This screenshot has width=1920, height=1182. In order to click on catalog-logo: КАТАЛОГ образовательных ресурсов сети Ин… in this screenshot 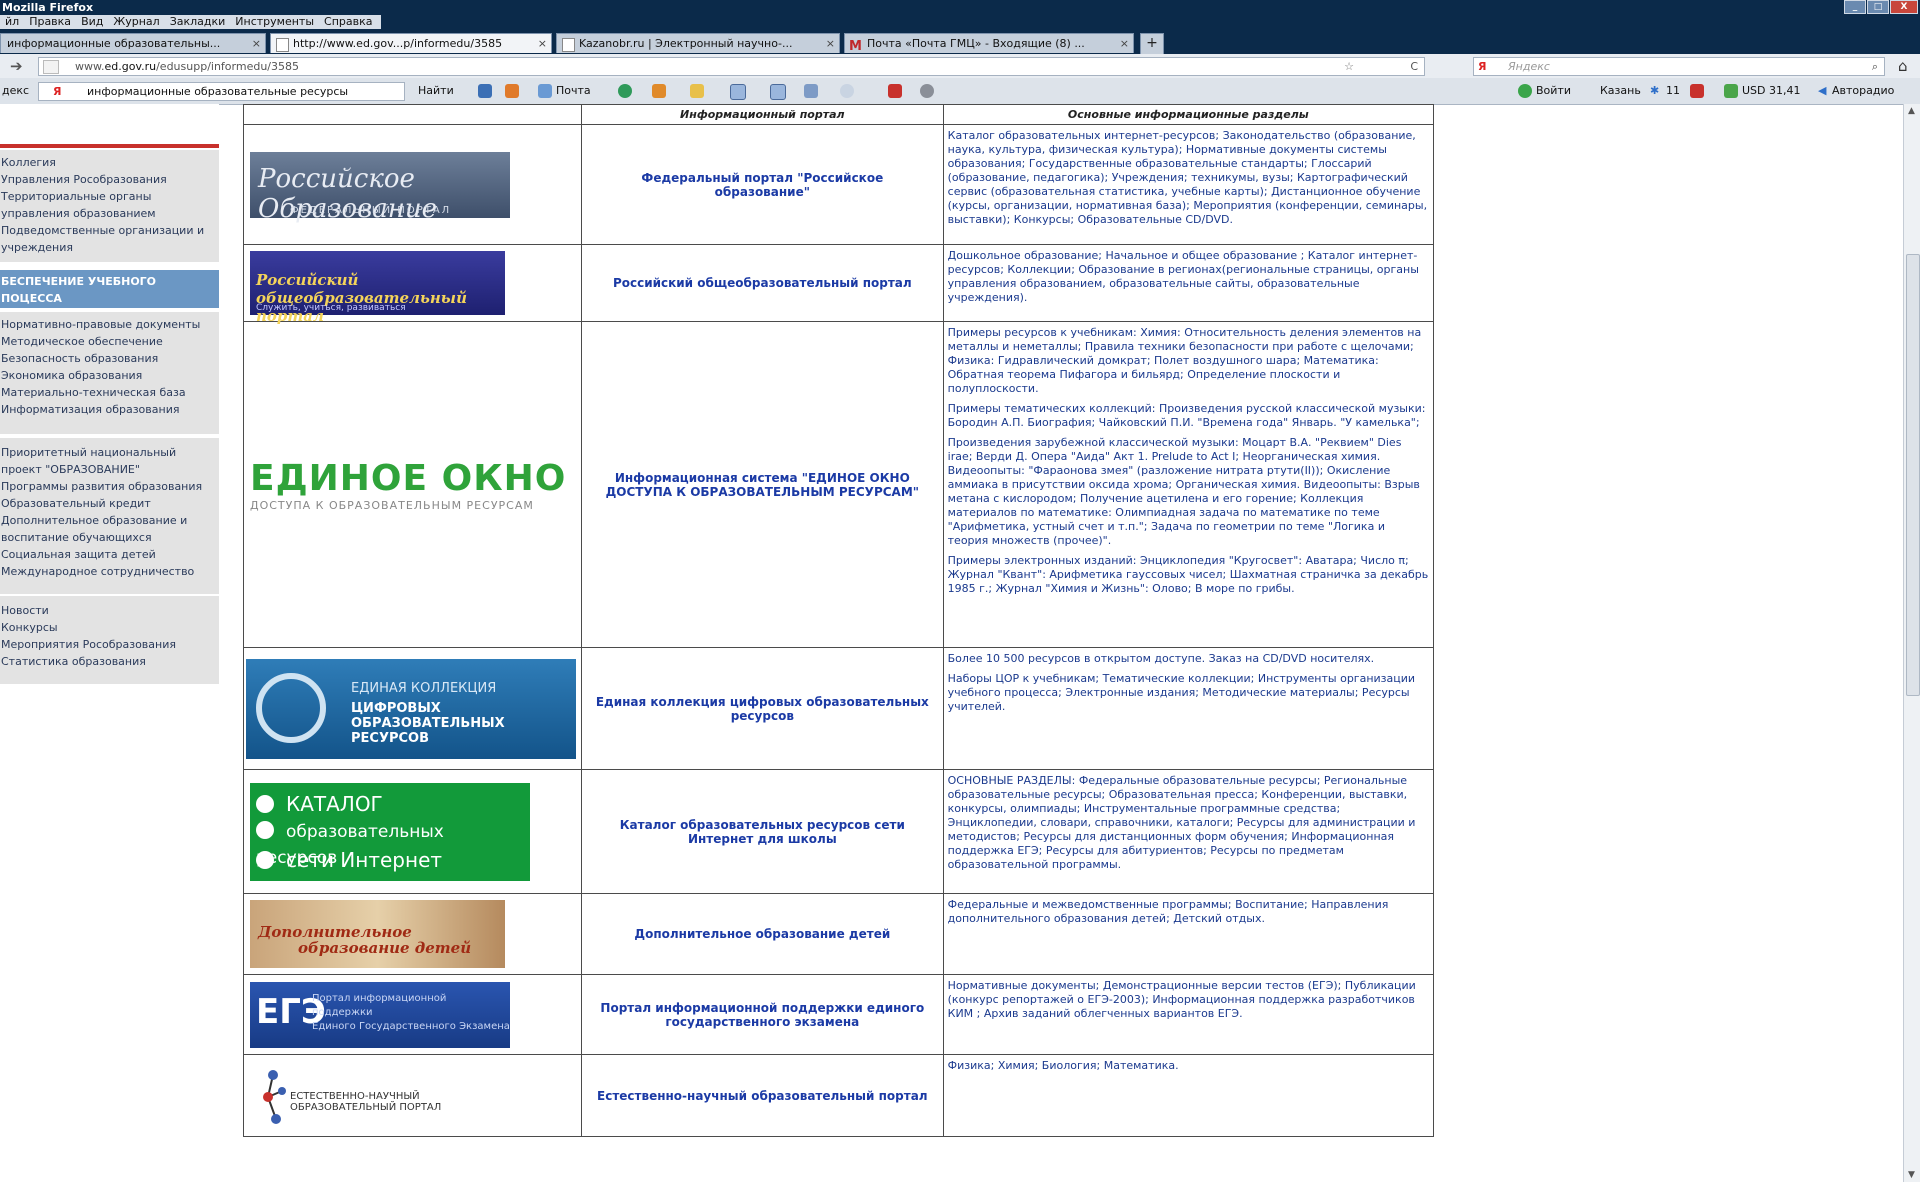, I will do `click(390, 831)`.